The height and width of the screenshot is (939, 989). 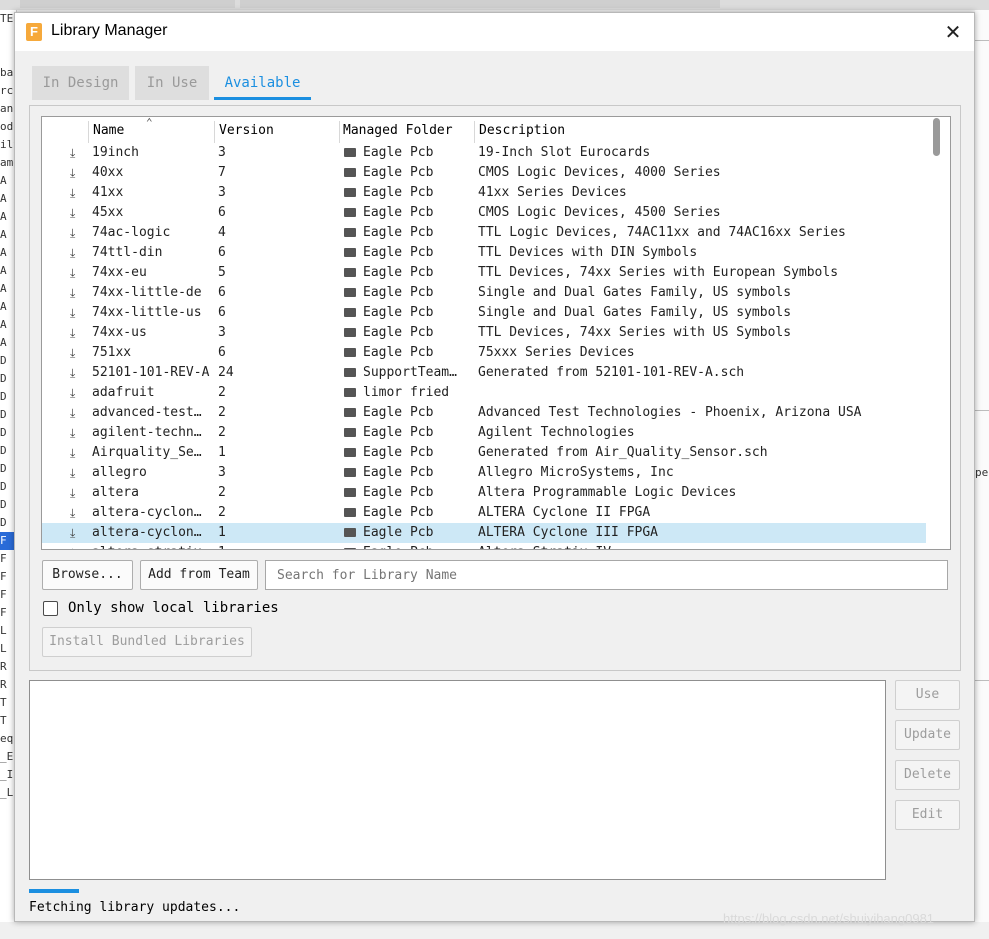 I want to click on close-button: ✕, so click(x=953, y=32).